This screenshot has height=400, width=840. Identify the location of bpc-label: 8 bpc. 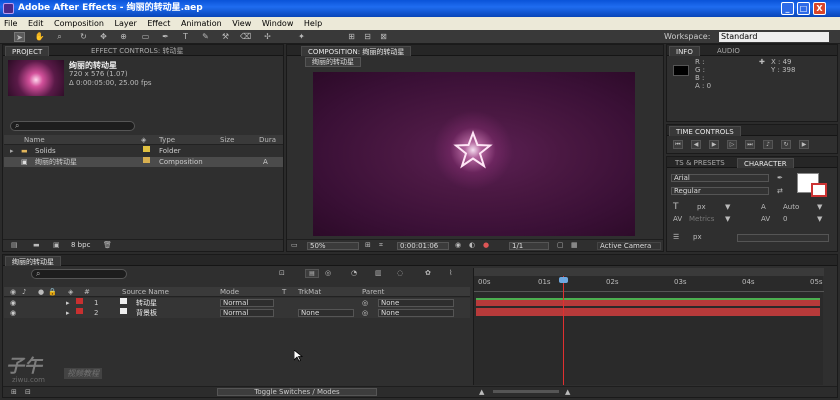
(80, 245).